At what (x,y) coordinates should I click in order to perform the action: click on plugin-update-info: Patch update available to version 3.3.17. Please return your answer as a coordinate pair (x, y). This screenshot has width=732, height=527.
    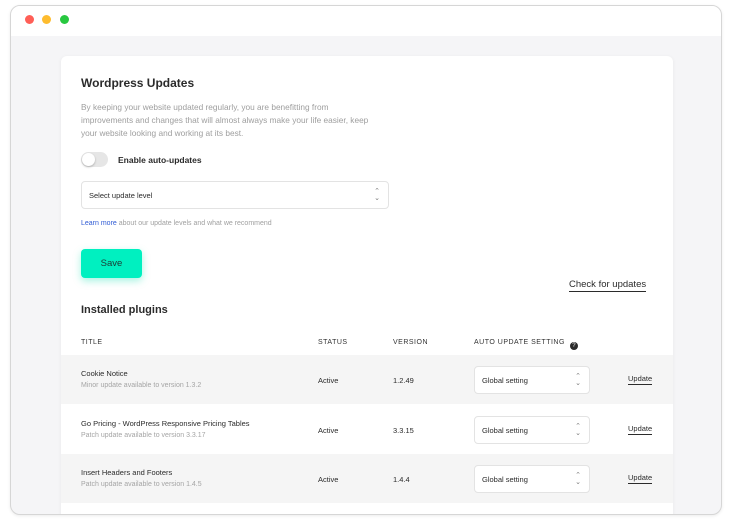
    Looking at the image, I should click on (143, 435).